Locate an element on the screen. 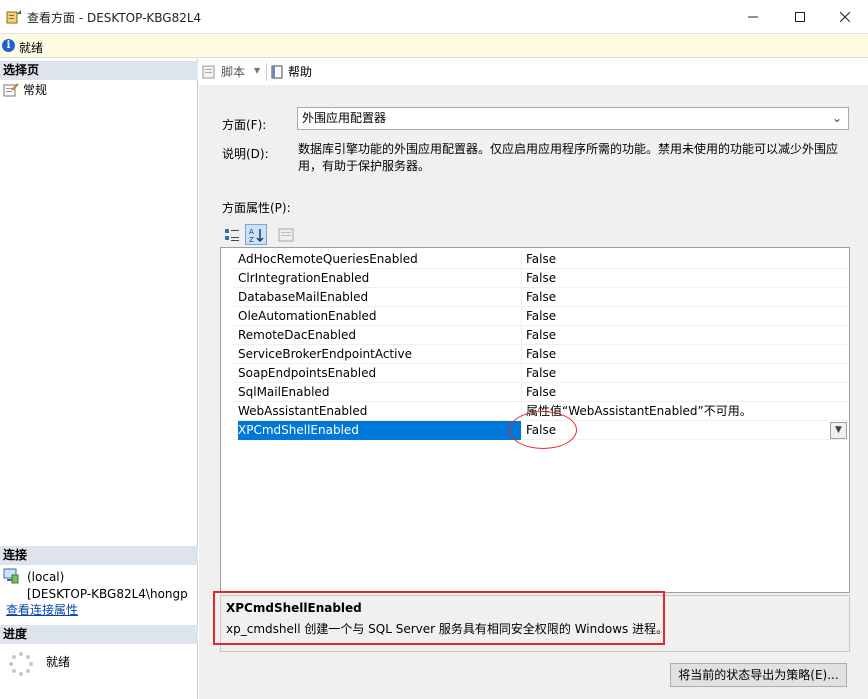 The image size is (868, 699). select-page-header: 选择页 is located at coordinates (99, 70).